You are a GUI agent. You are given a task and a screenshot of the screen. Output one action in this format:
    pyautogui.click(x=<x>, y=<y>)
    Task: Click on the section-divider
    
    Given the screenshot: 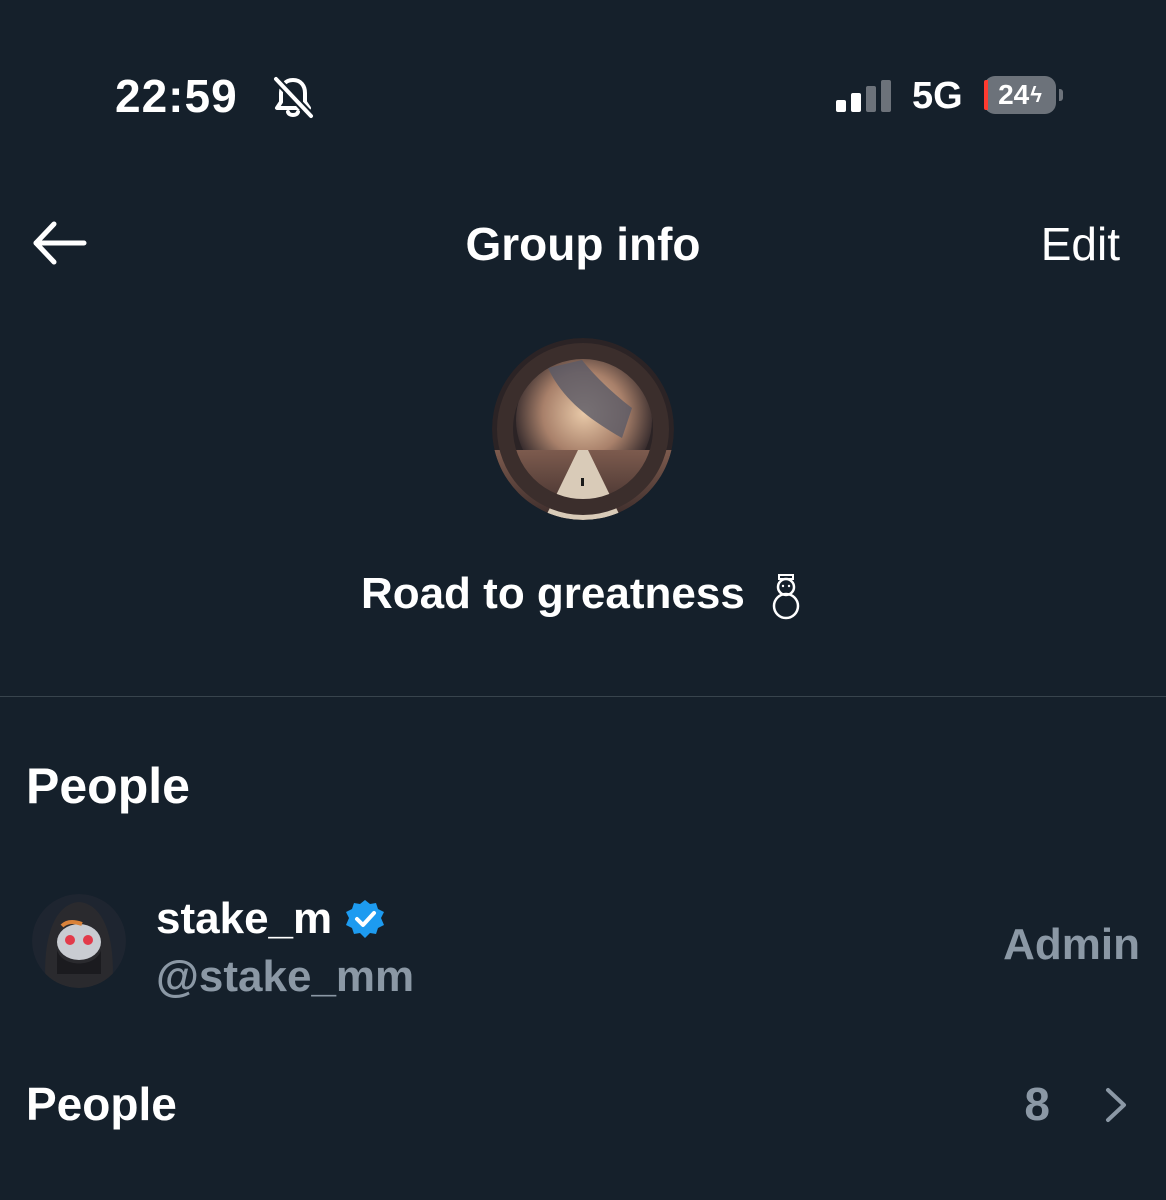 What is the action you would take?
    pyautogui.click(x=583, y=696)
    